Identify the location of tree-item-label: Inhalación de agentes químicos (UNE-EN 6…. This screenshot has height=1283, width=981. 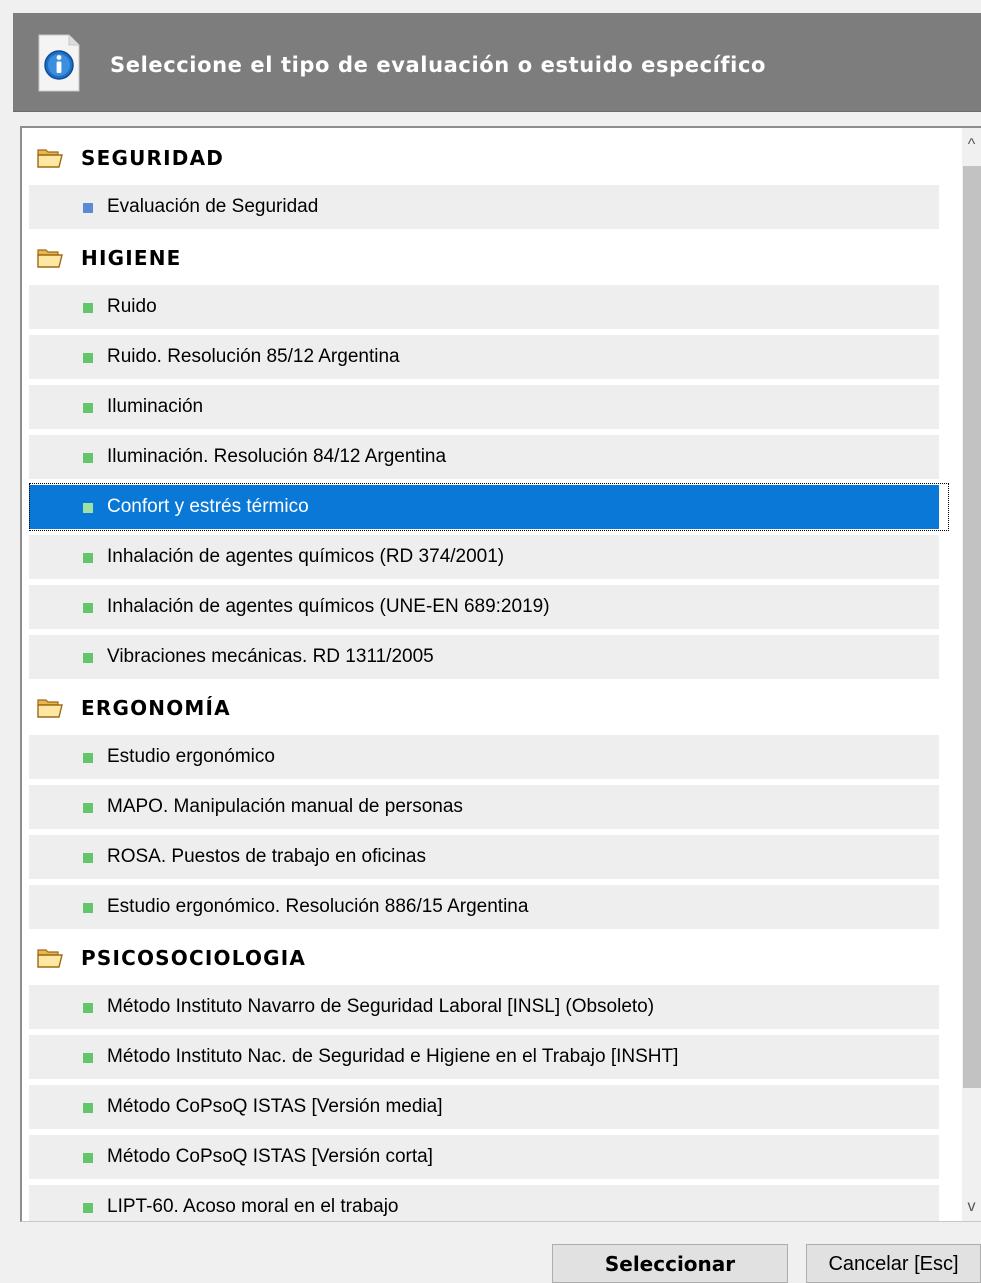
(328, 606).